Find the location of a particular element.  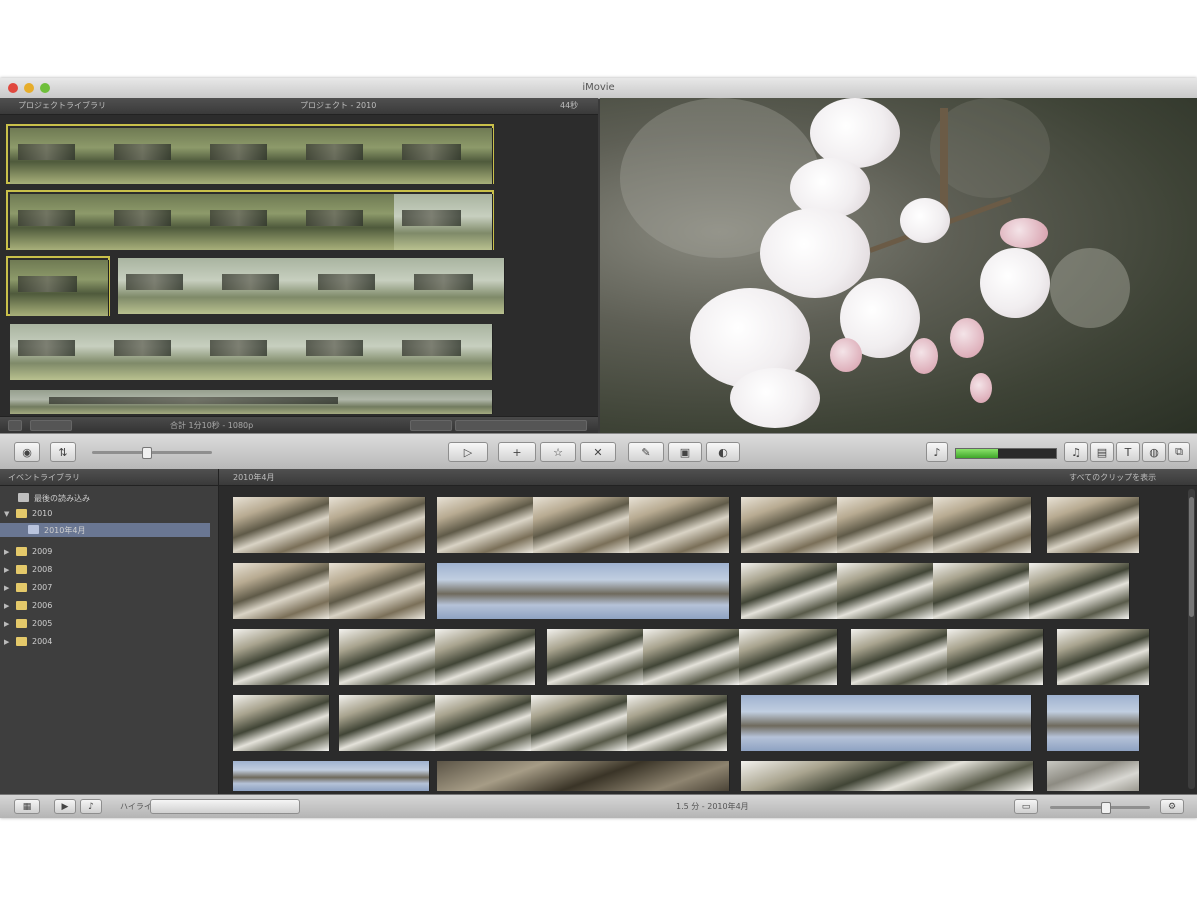

library-item: ▶ 2004 is located at coordinates (105, 642).